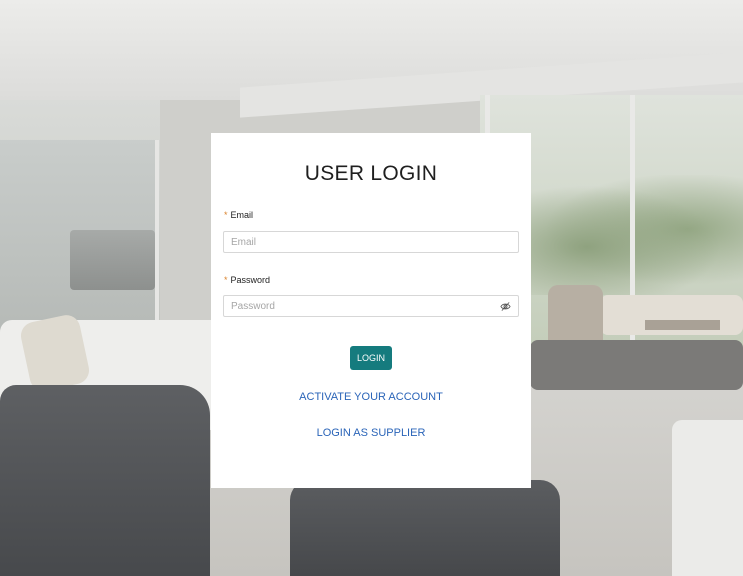 Image resolution: width=743 pixels, height=576 pixels. I want to click on password-label: * Password, so click(247, 280).